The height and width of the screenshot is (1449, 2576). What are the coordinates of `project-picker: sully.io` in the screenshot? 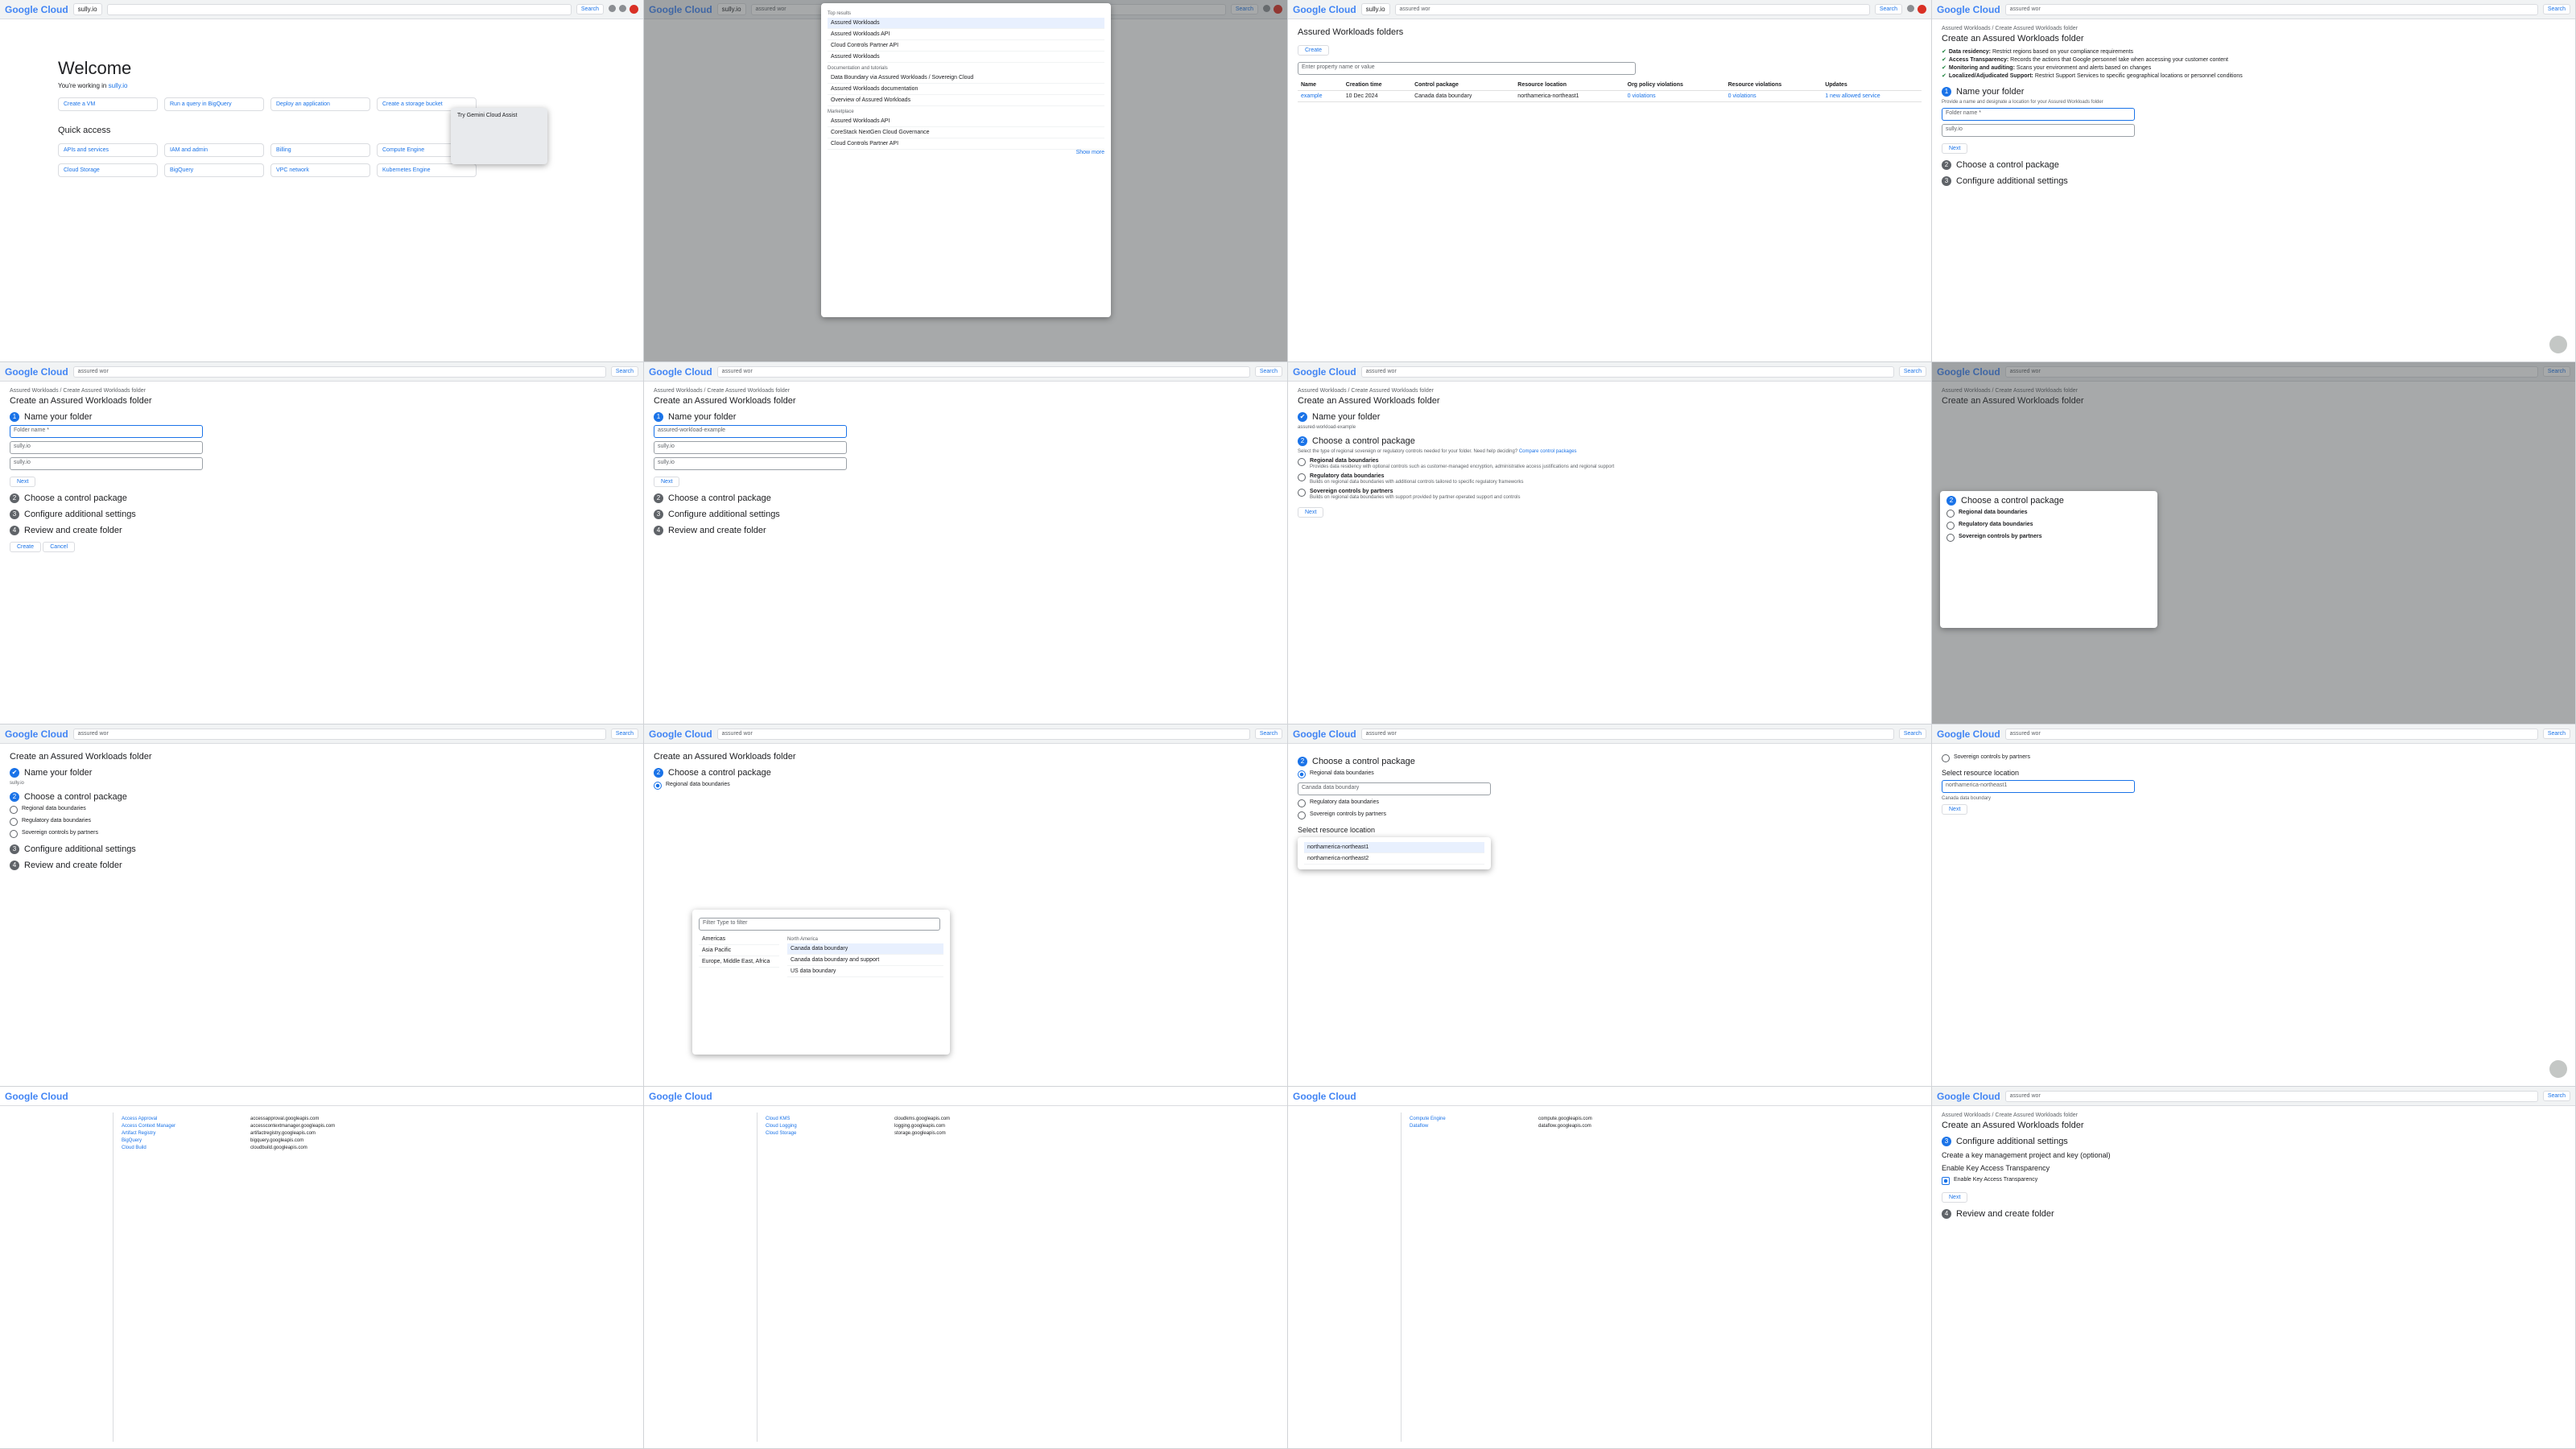 It's located at (1375, 9).